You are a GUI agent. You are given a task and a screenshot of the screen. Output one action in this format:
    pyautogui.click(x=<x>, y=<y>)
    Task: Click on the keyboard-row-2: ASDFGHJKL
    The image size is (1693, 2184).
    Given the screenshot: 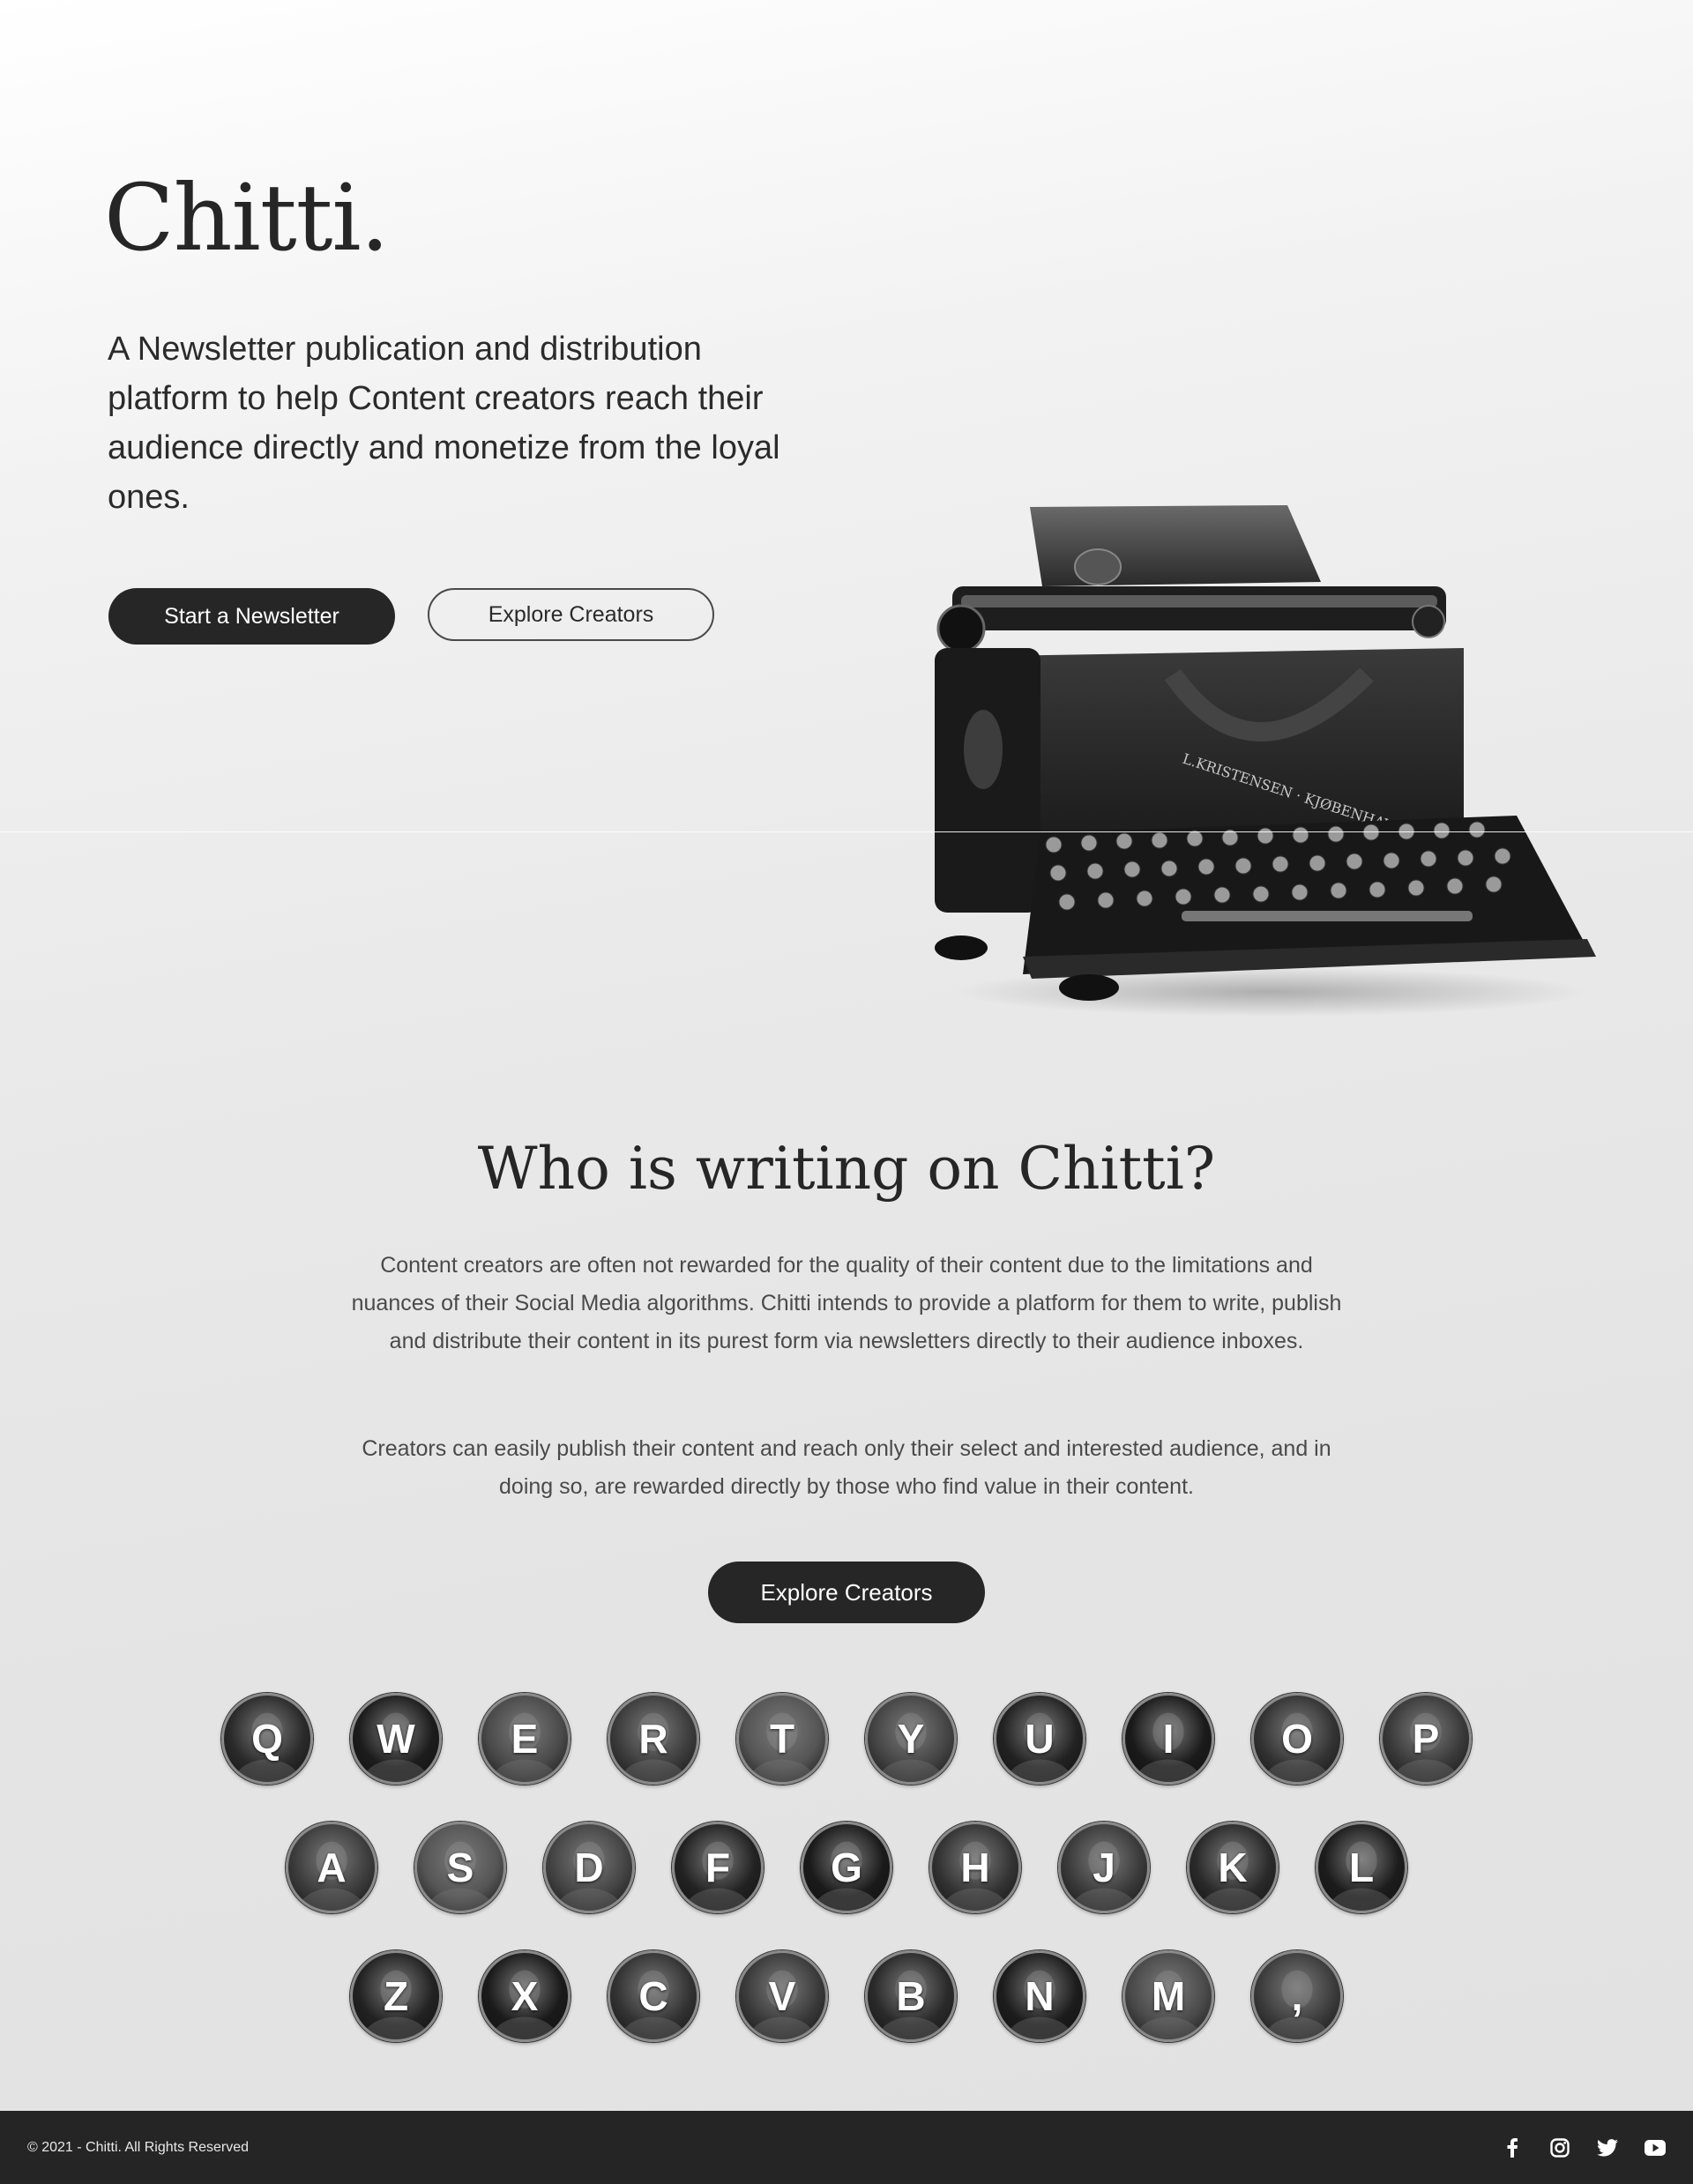 What is the action you would take?
    pyautogui.click(x=846, y=1867)
    